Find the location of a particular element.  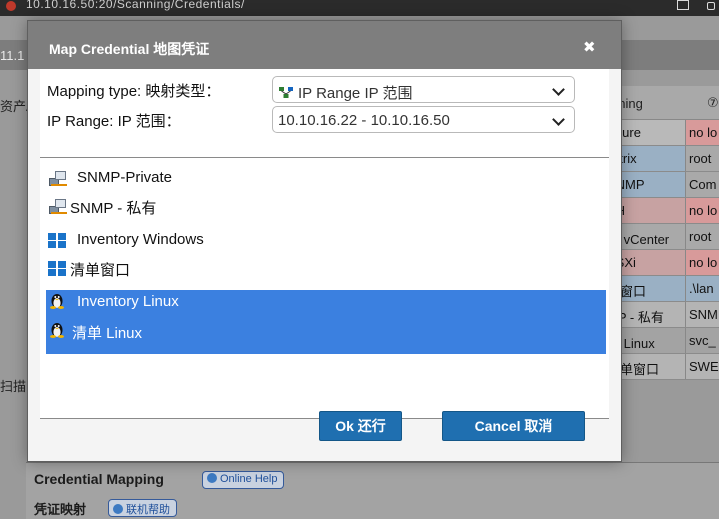

background-left-label-2: 扫描 is located at coordinates (13, 386).